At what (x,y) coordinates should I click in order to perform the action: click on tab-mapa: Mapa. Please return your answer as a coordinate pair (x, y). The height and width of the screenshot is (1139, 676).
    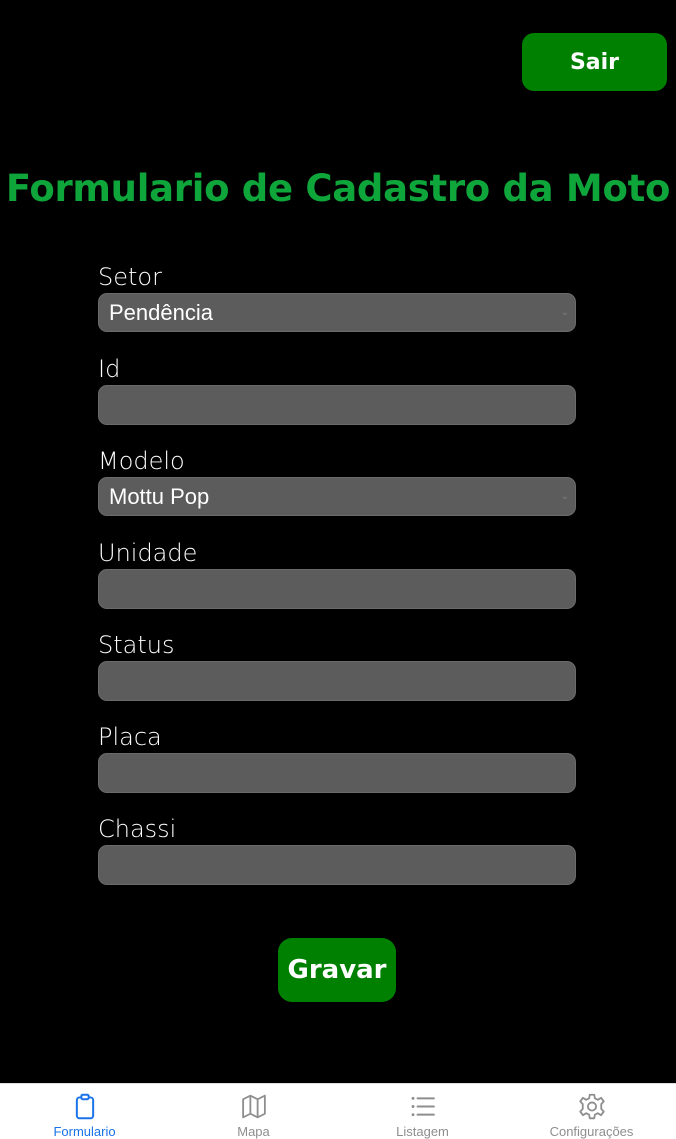
    Looking at the image, I should click on (253, 1111).